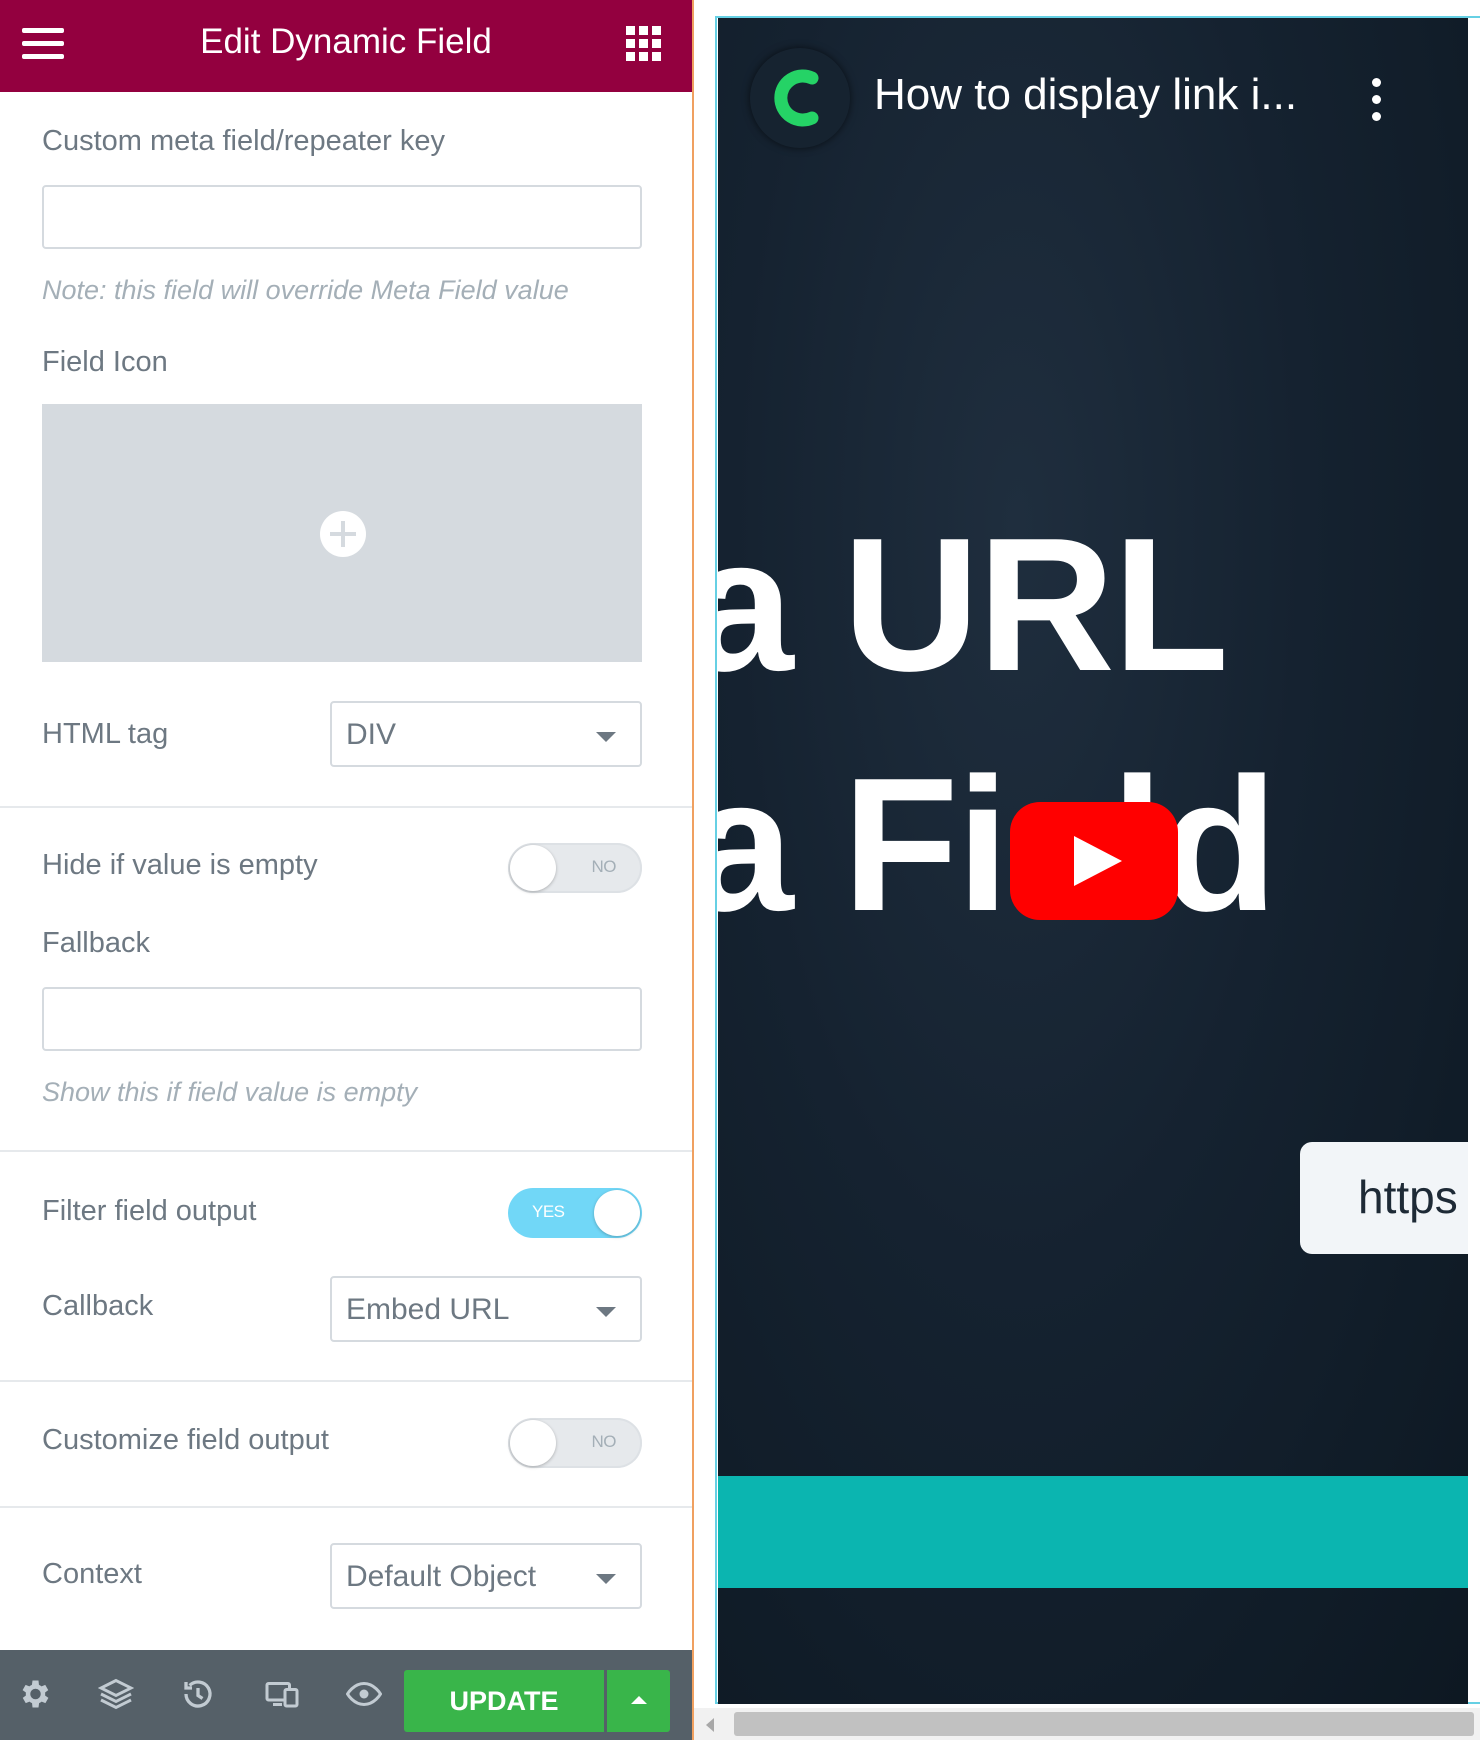  I want to click on context-select: Default Object, so click(486, 1576).